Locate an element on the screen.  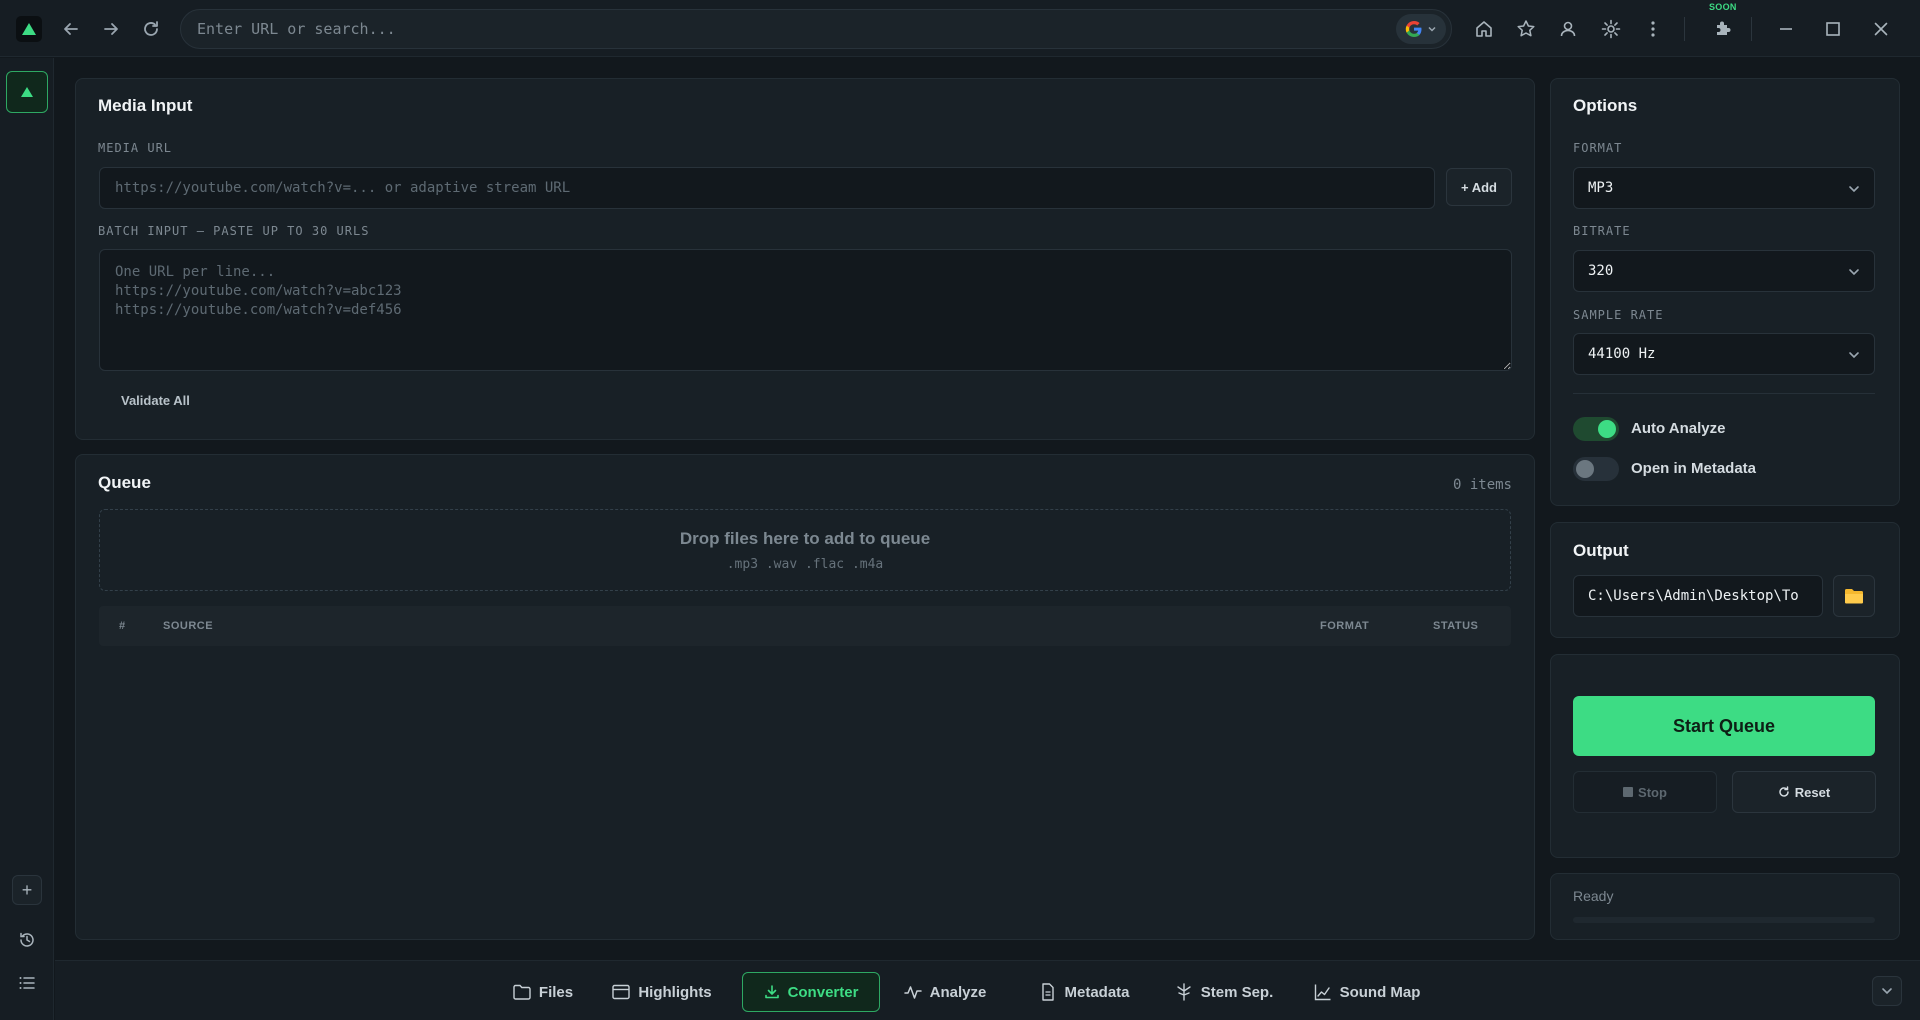
bookmark-button is located at coordinates (1526, 29).